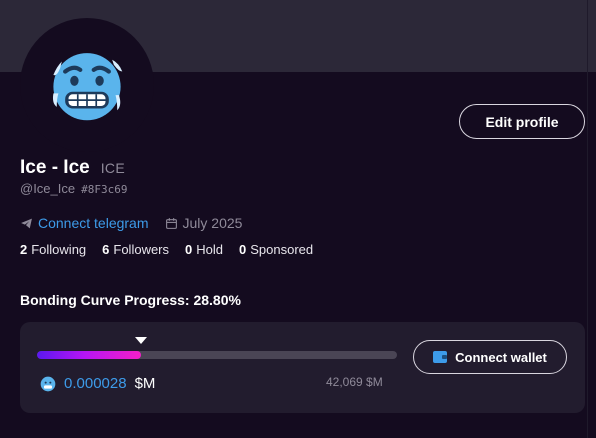 This screenshot has height=438, width=596. I want to click on calendar-icon, so click(171, 223).